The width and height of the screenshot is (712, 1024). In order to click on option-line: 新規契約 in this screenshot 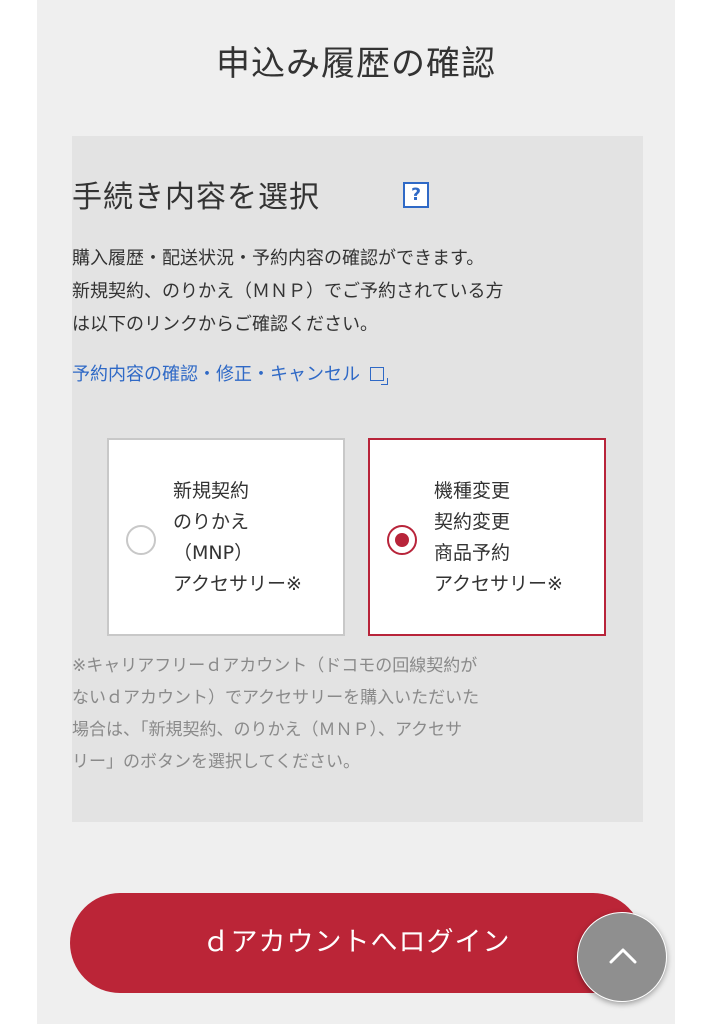, I will do `click(211, 491)`.